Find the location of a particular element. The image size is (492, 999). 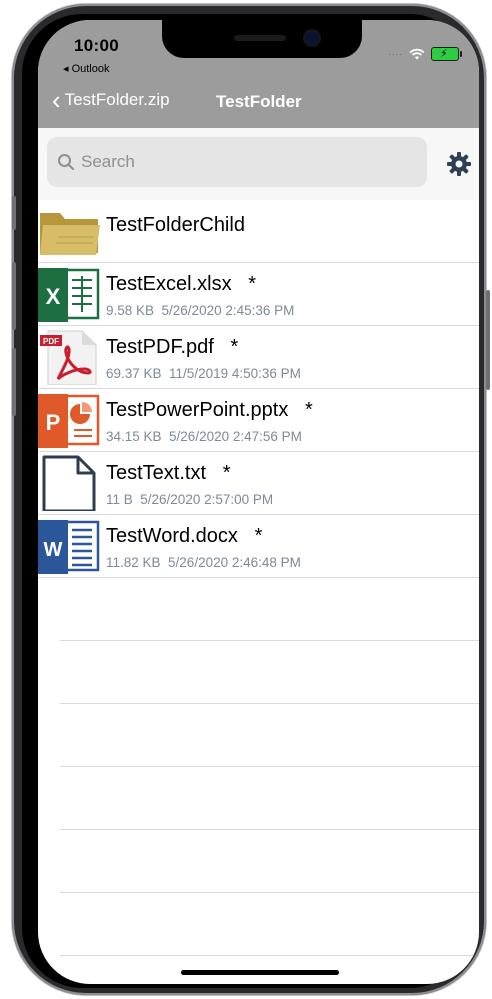

status-indicators: ···· ⚡ is located at coordinates (425, 54).